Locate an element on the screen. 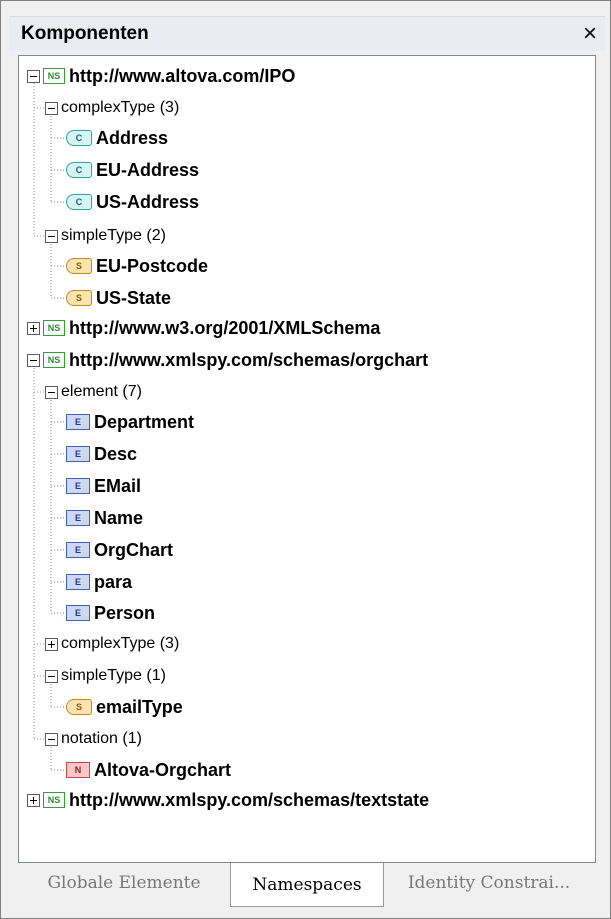  tree-node-simpletype: S US-State is located at coordinates (118, 298).